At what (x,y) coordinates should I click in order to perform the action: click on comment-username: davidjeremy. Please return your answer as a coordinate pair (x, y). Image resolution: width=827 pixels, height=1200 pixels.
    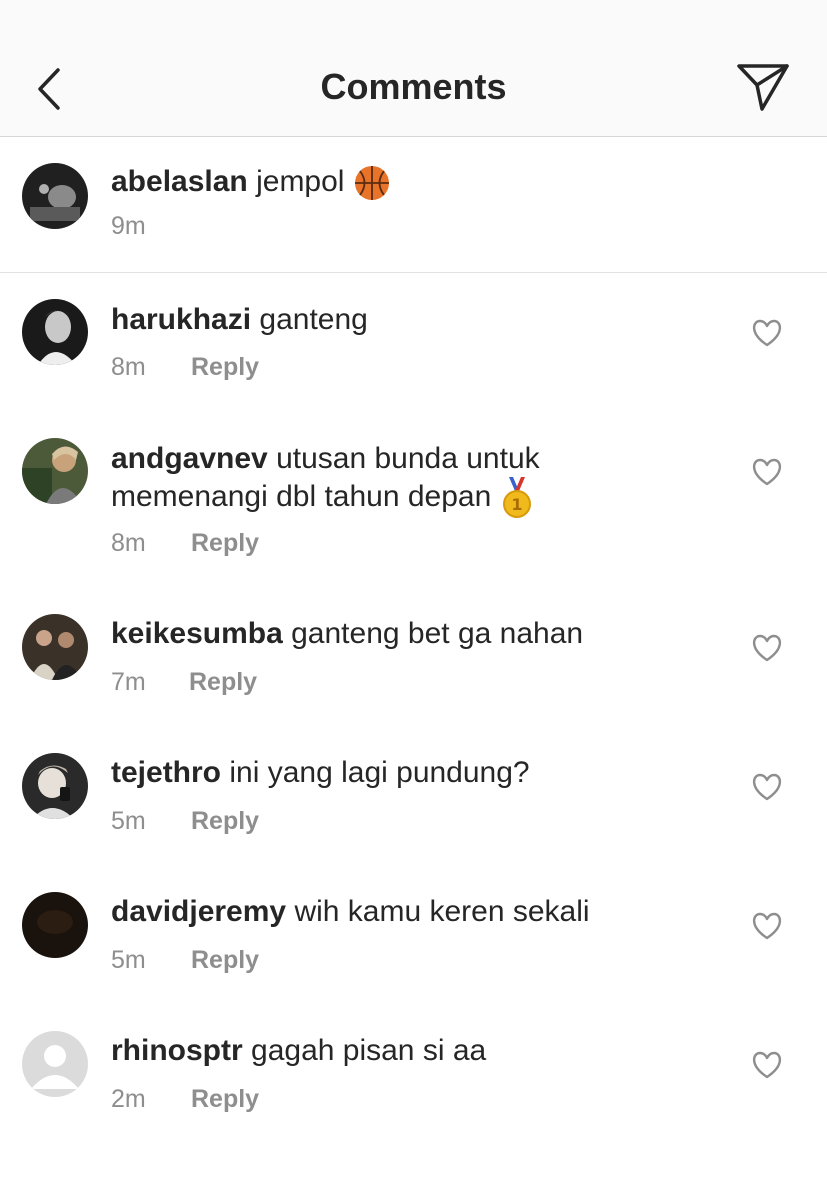
    Looking at the image, I should click on (198, 911).